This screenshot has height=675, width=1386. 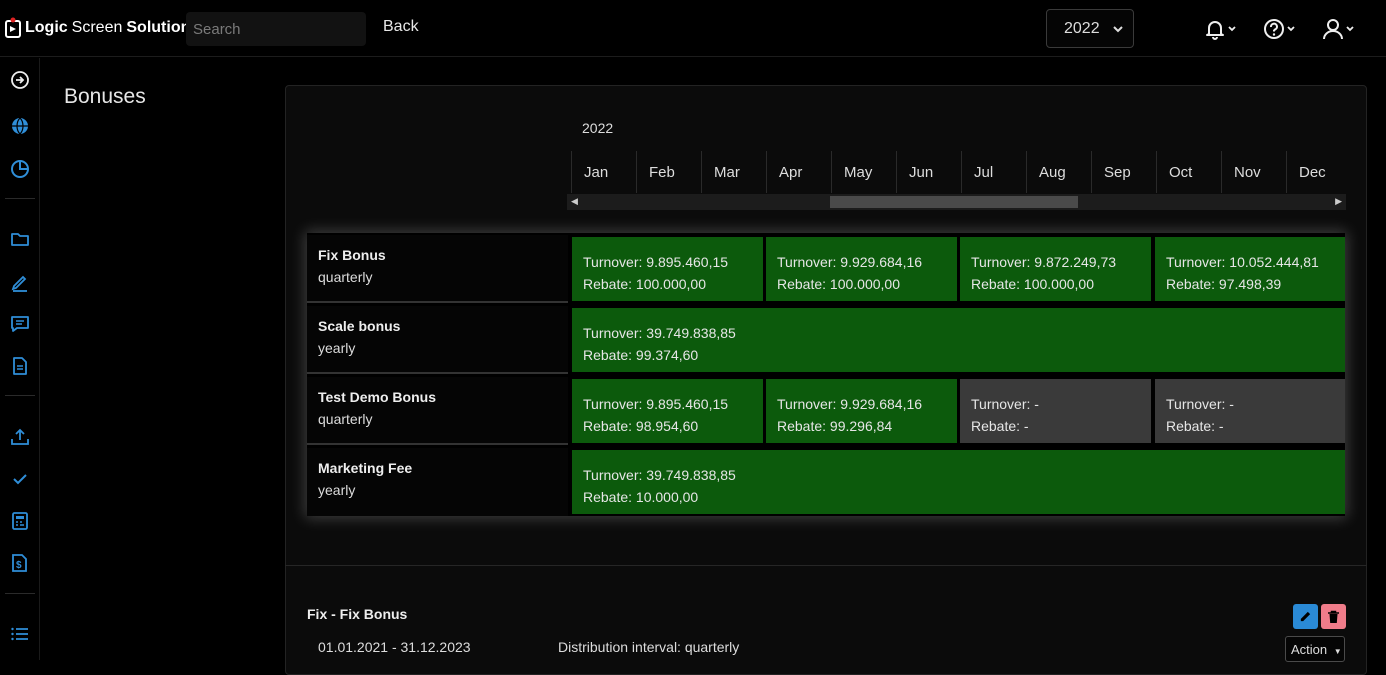 What do you see at coordinates (13, 27) in the screenshot?
I see `logo-mark-icon` at bounding box center [13, 27].